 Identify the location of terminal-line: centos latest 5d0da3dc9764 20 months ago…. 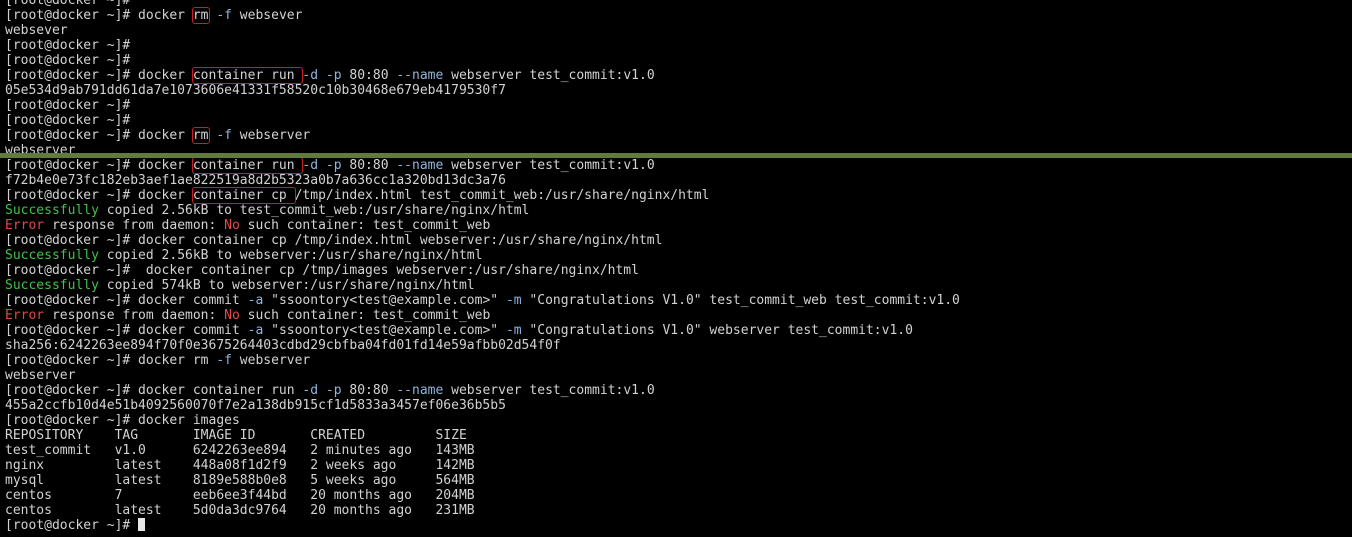
(482, 510).